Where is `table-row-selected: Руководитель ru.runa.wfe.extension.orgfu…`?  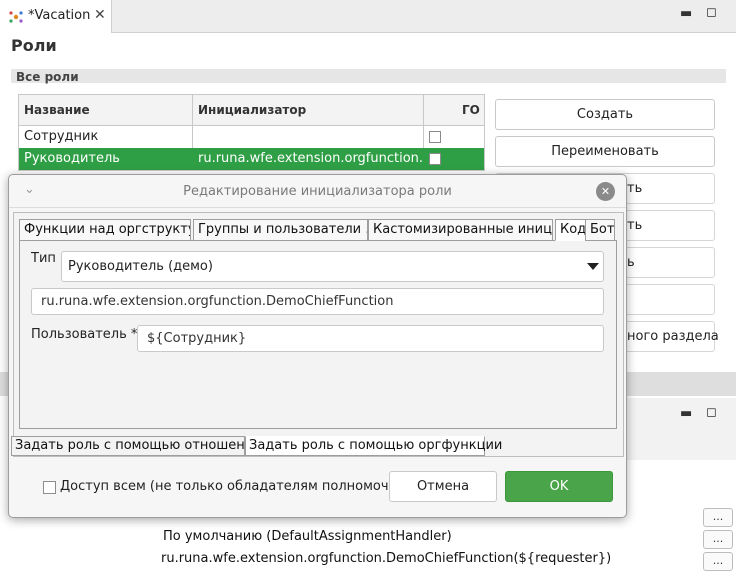
table-row-selected: Руководитель ru.runa.wfe.extension.orgfu… is located at coordinates (251, 159).